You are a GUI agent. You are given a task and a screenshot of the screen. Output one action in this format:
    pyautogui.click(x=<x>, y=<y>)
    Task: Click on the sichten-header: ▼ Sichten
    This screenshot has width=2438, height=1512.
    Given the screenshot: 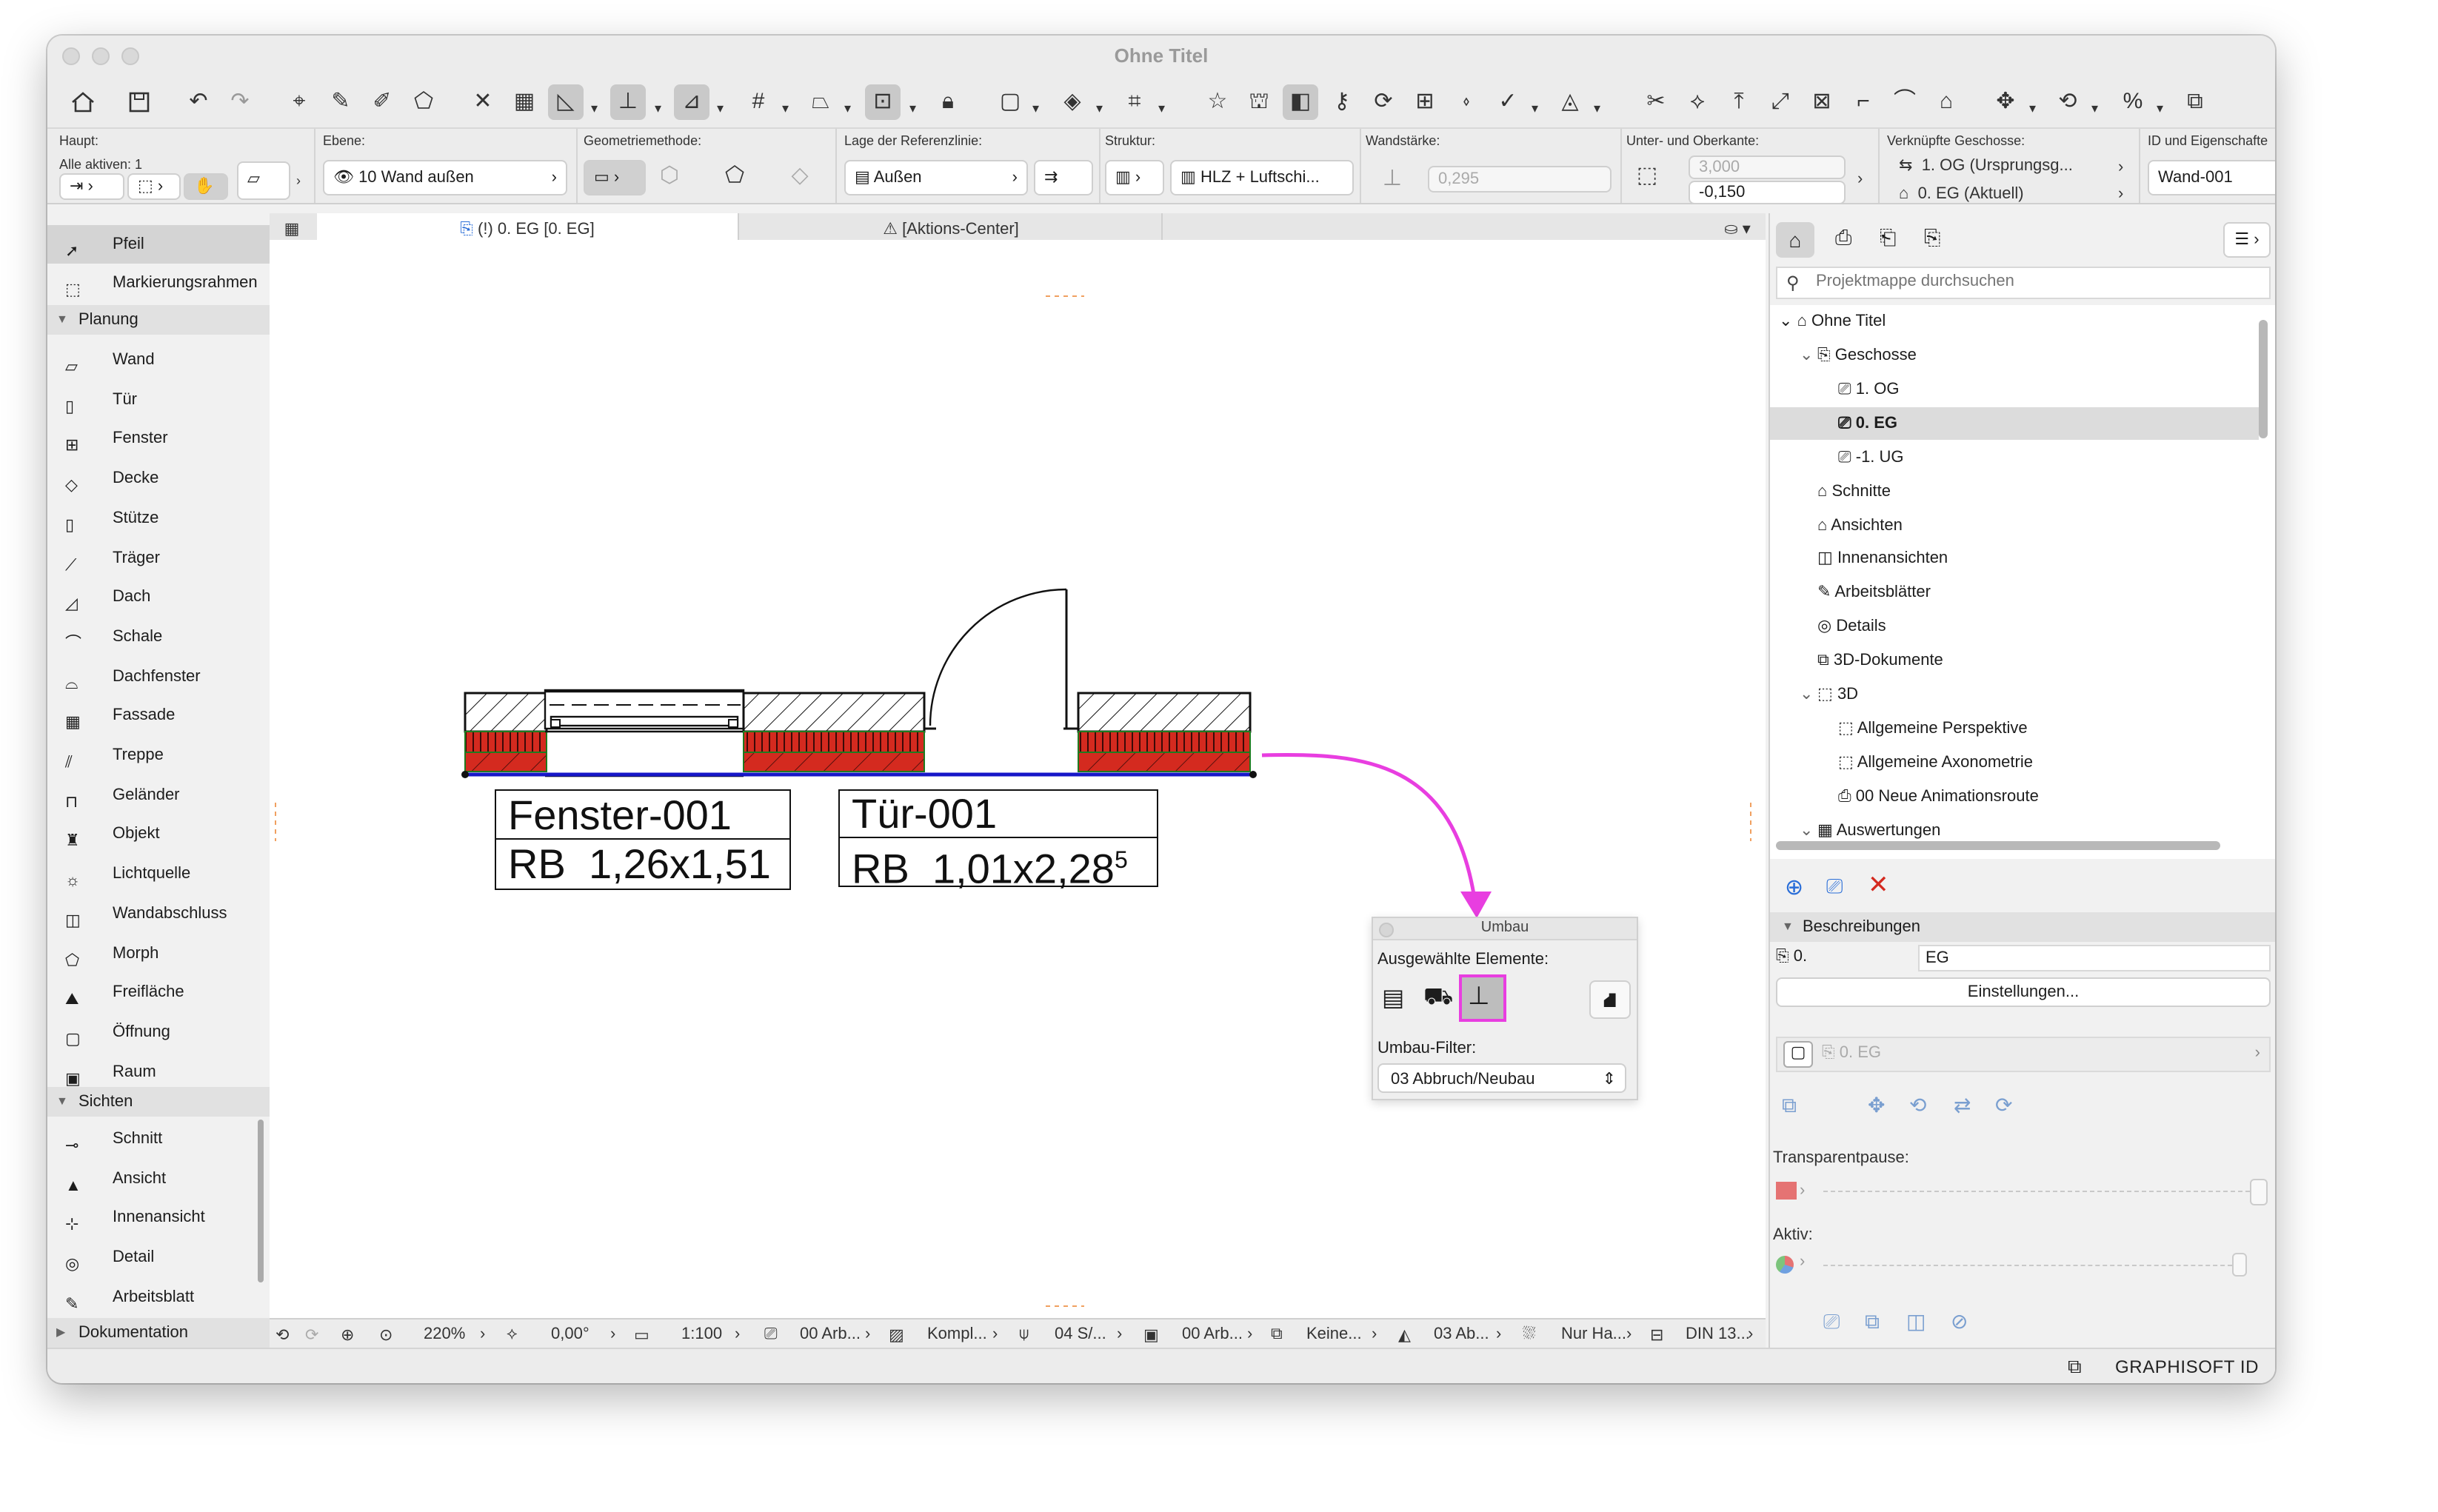 What is the action you would take?
    pyautogui.click(x=158, y=1102)
    